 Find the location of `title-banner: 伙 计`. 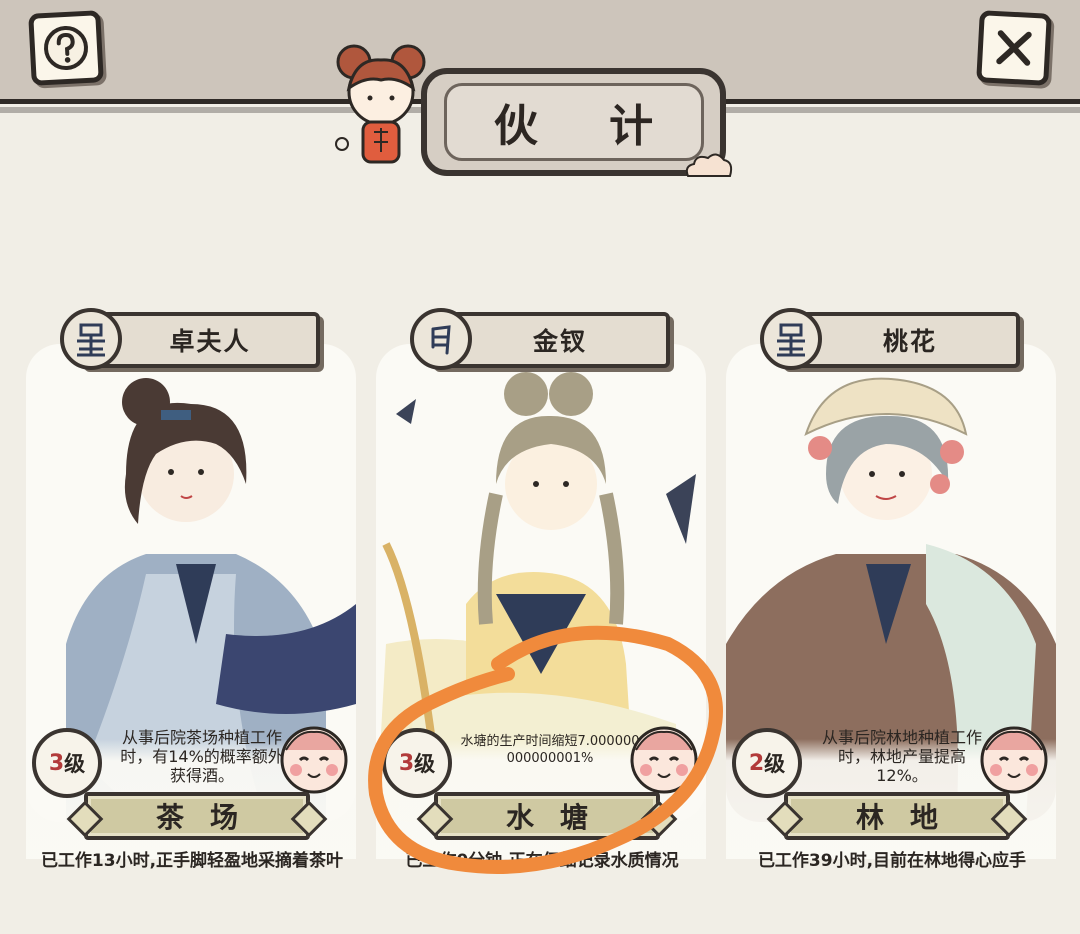

title-banner: 伙 计 is located at coordinates (531, 110).